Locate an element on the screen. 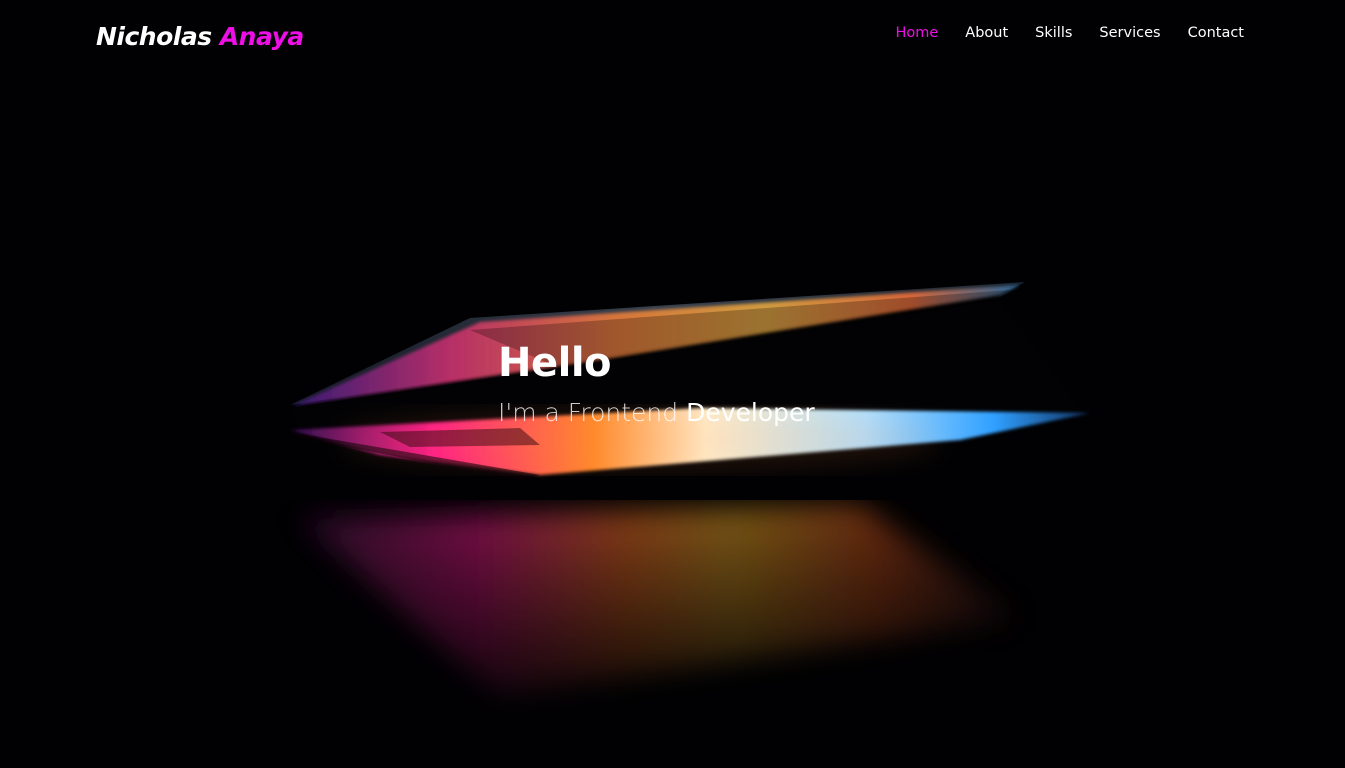  site-logo: Nicholas Anaya is located at coordinates (200, 36).